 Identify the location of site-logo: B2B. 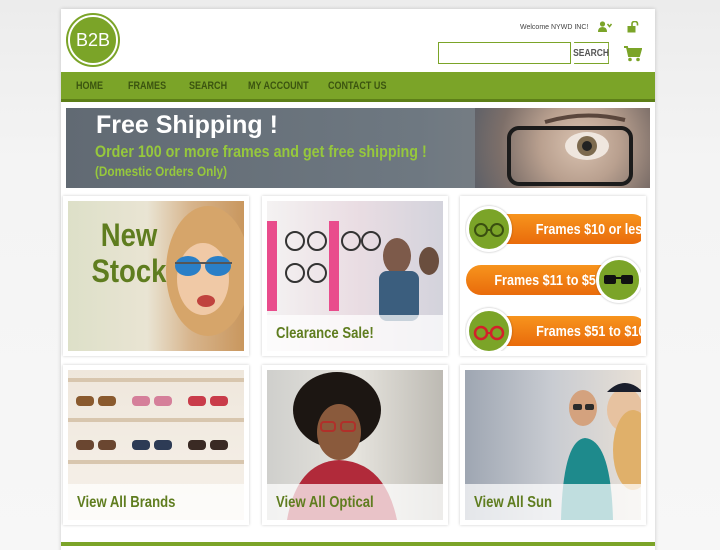
(93, 40).